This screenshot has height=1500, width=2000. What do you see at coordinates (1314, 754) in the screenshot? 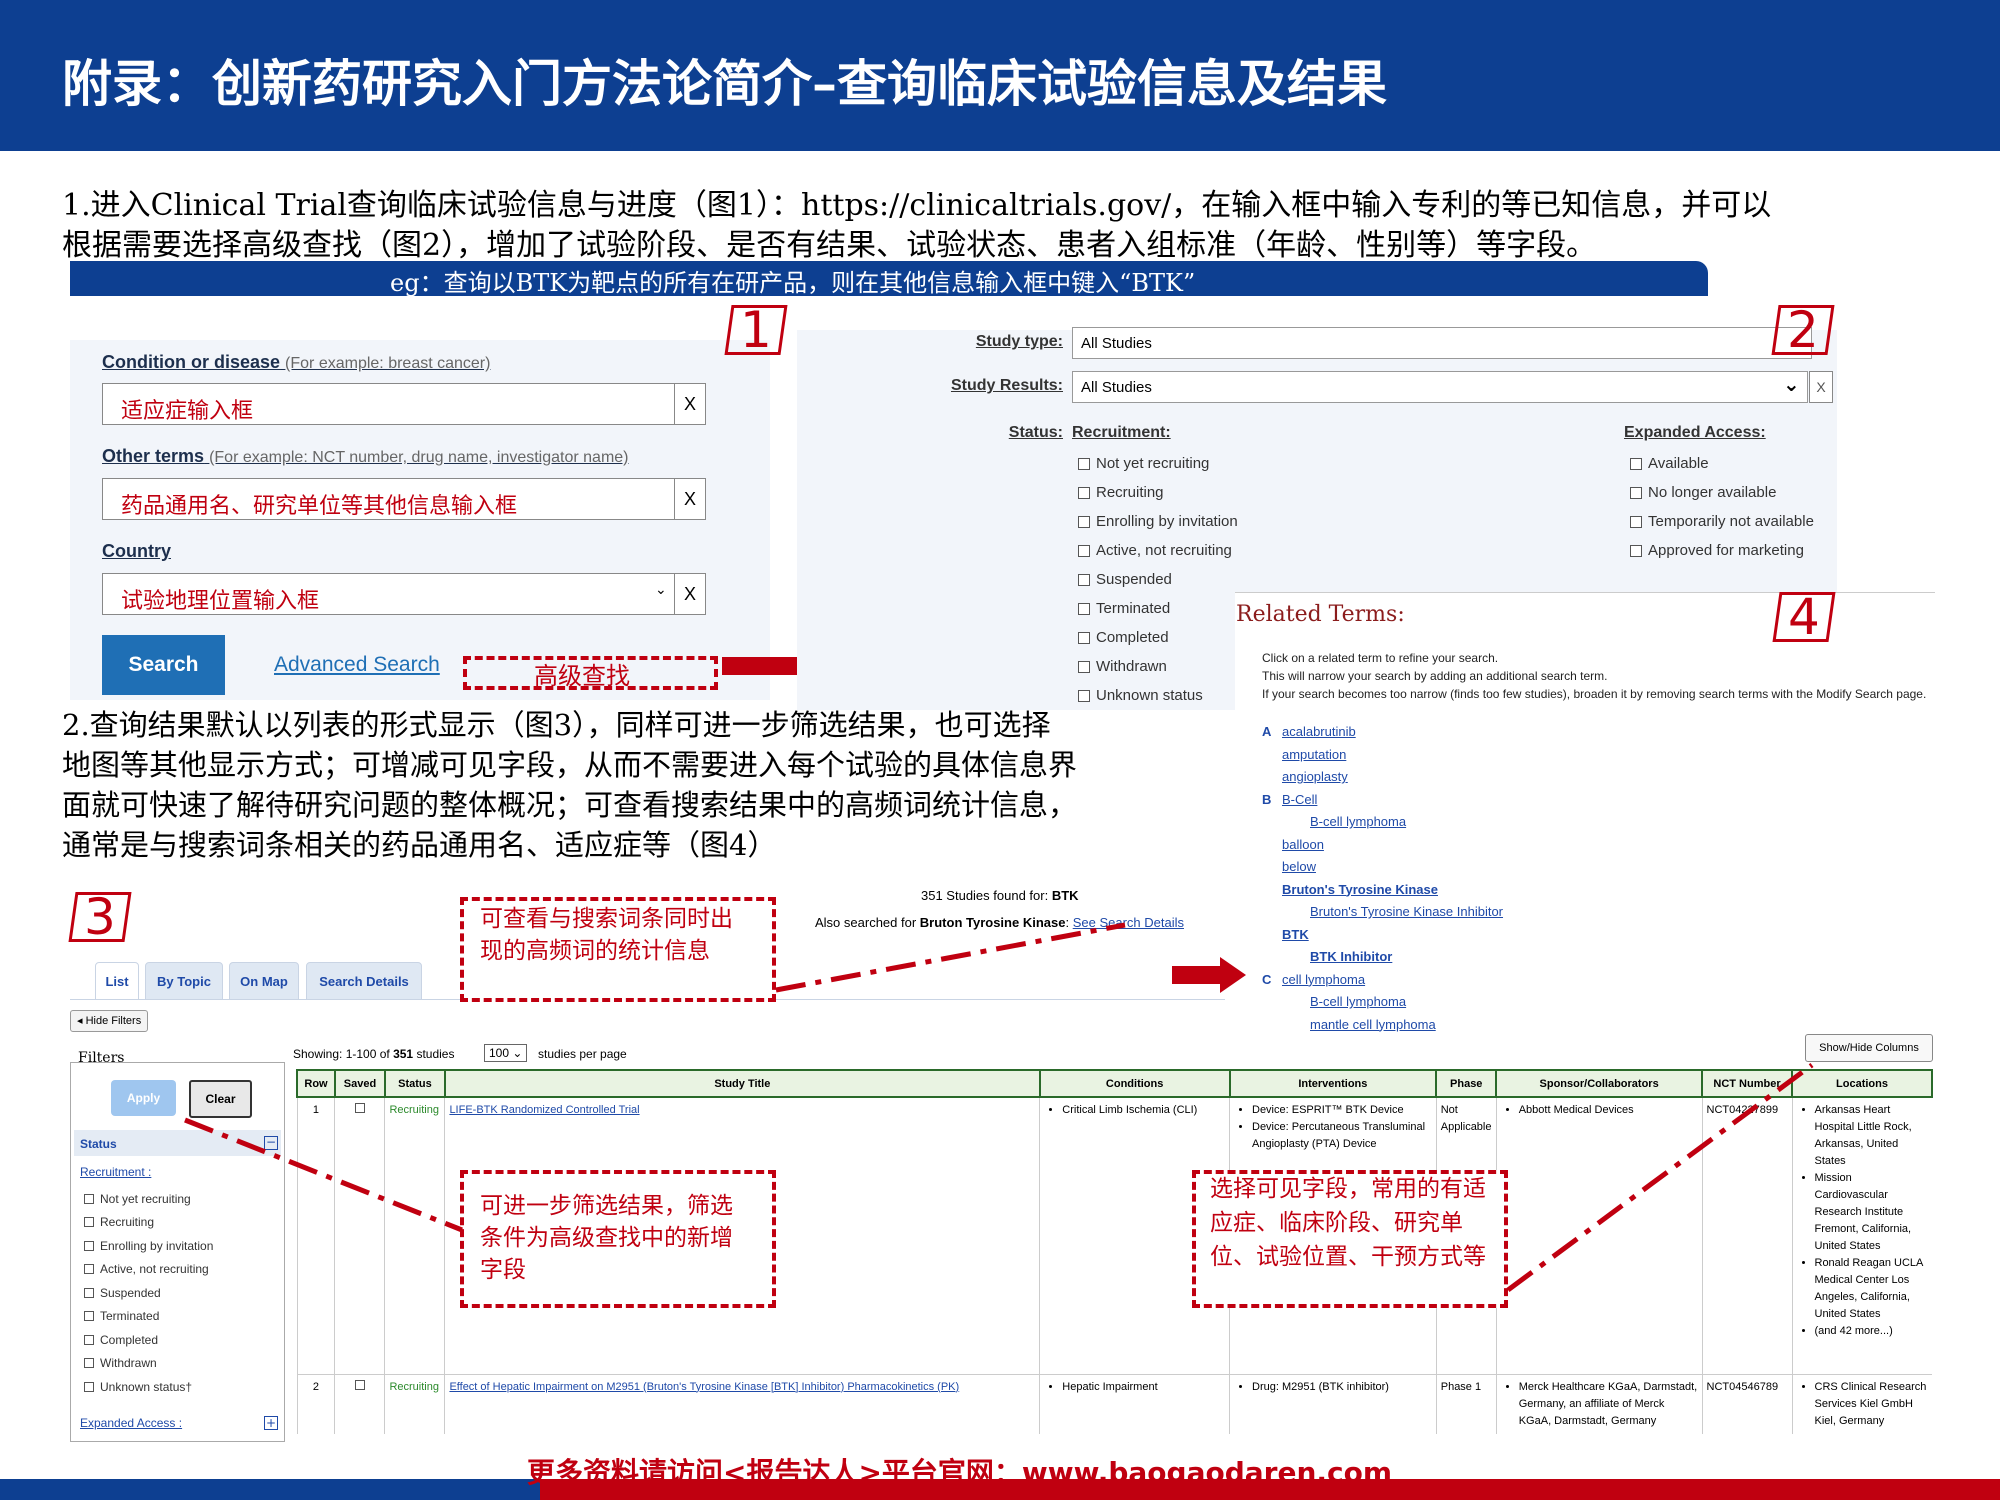
I see `related-term-link: amputation` at bounding box center [1314, 754].